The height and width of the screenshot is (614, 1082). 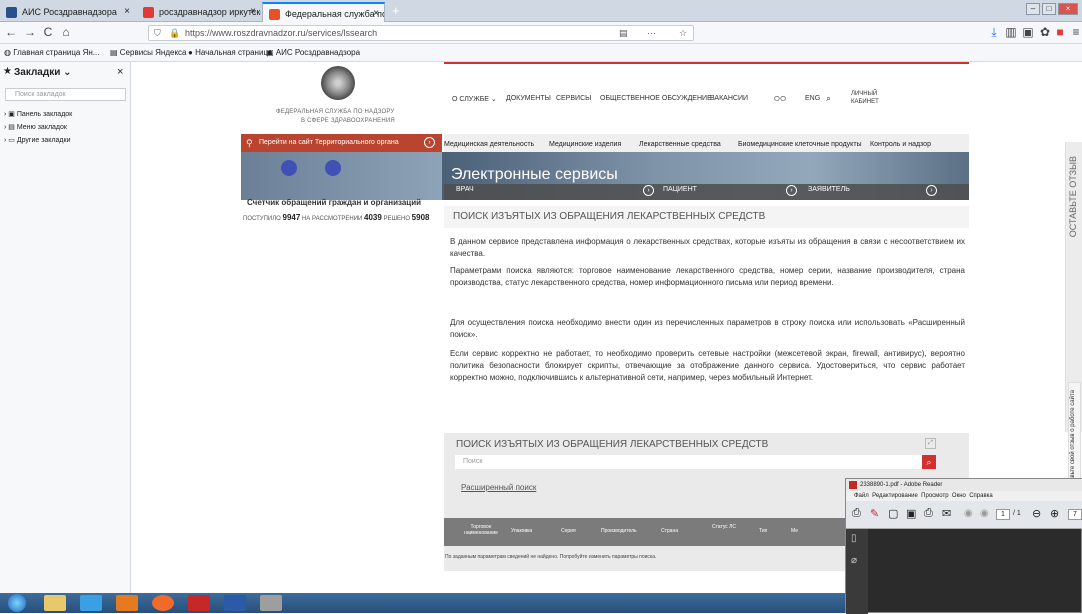 I want to click on reader-title-bar: 2338890-1.pdf - Adobe Reader, so click(x=964, y=485).